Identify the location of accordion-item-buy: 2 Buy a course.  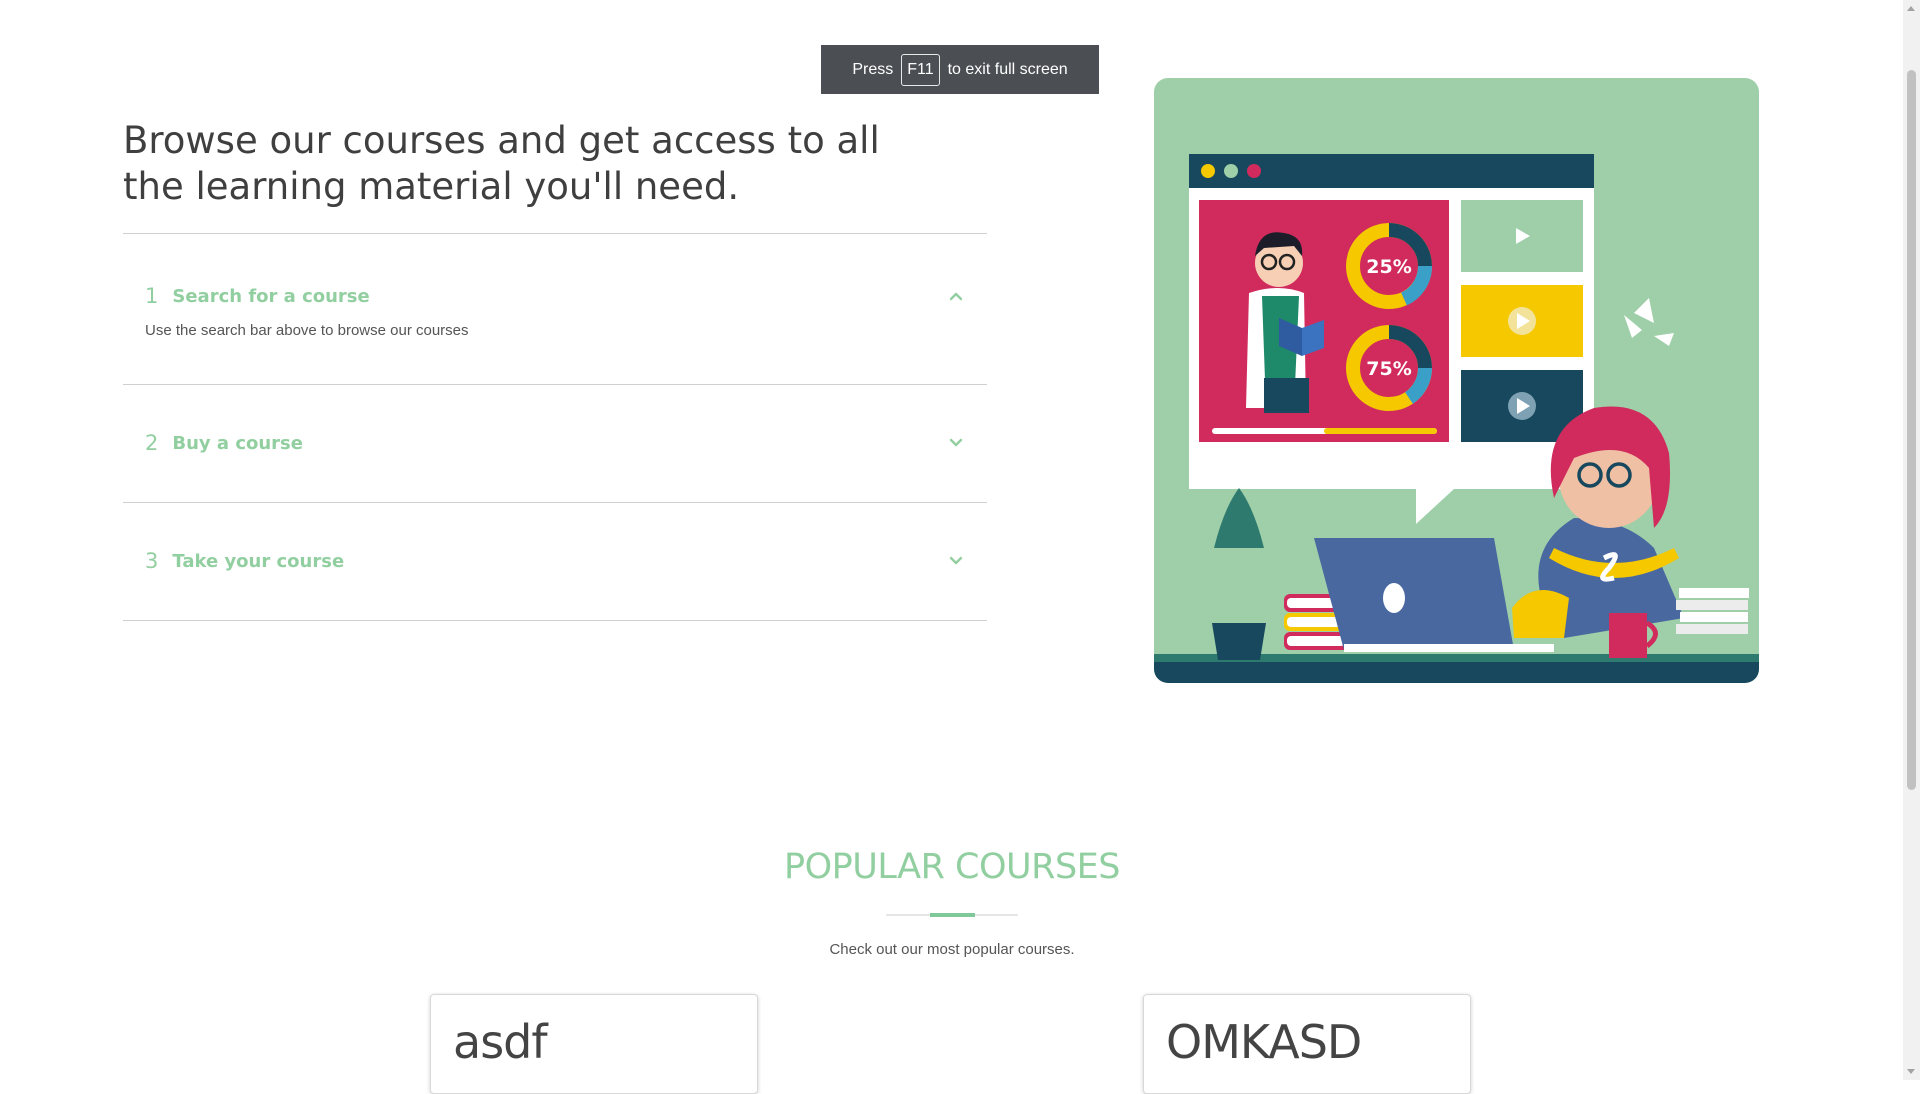
(555, 444).